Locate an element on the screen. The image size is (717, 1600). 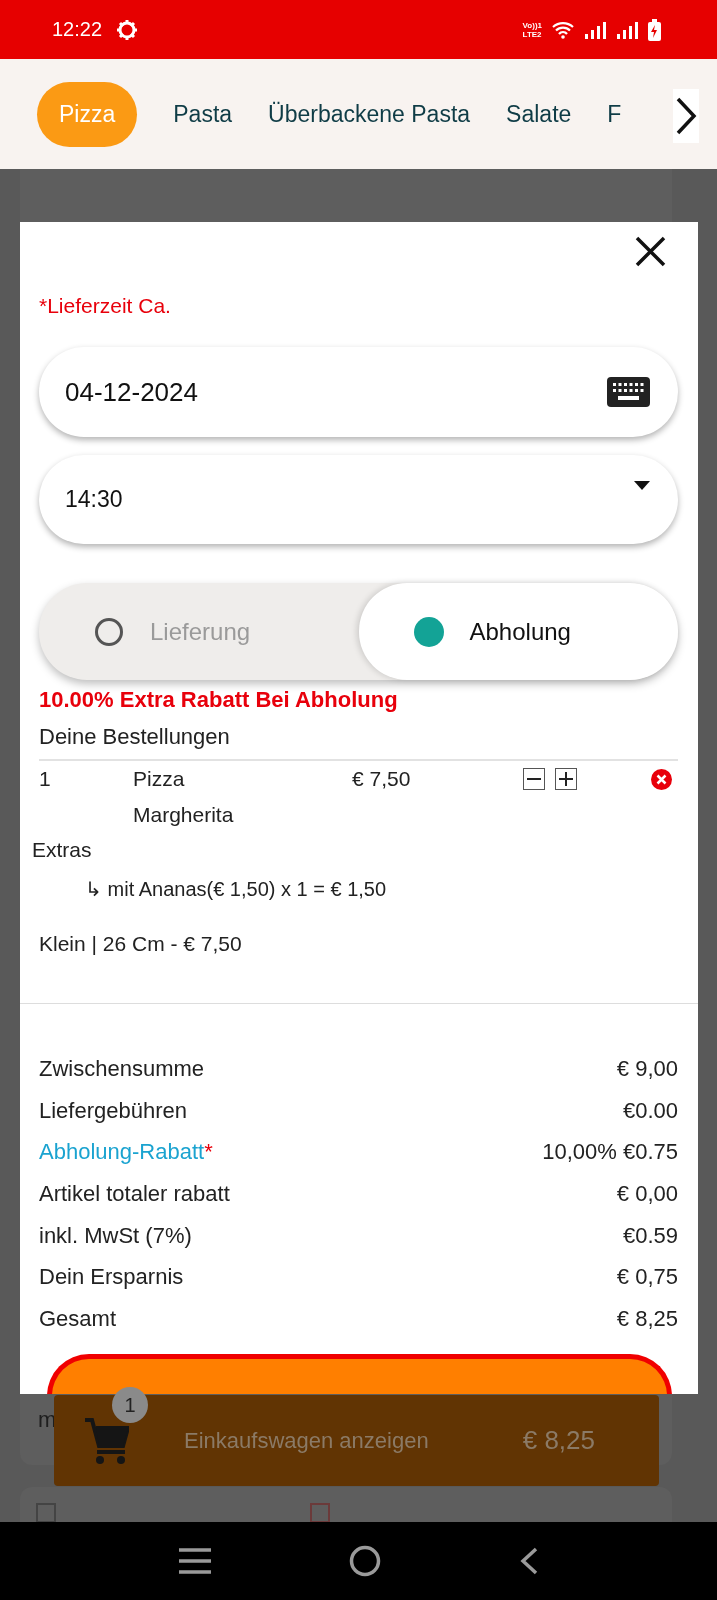
category-tab: Pasta is located at coordinates (221, 114).